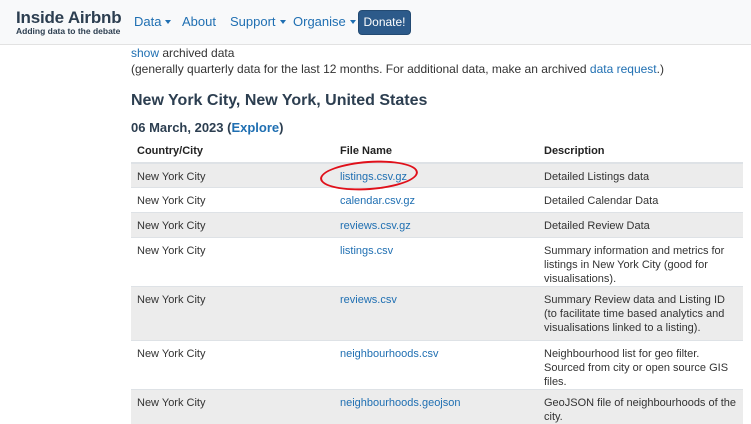 The image size is (751, 424). I want to click on file-download-link: listings.csv.gz, so click(373, 177).